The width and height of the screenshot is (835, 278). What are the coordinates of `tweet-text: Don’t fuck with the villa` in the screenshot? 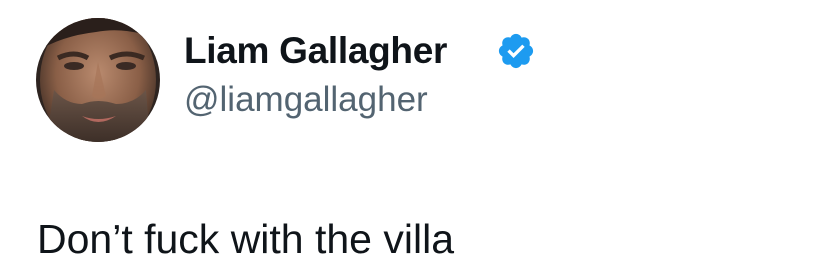 It's located at (246, 239).